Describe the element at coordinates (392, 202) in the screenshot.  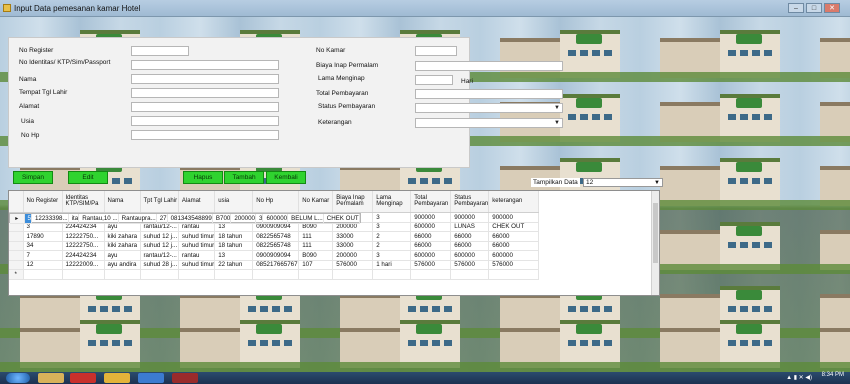
I see `column-header: Lama Menginap` at that location.